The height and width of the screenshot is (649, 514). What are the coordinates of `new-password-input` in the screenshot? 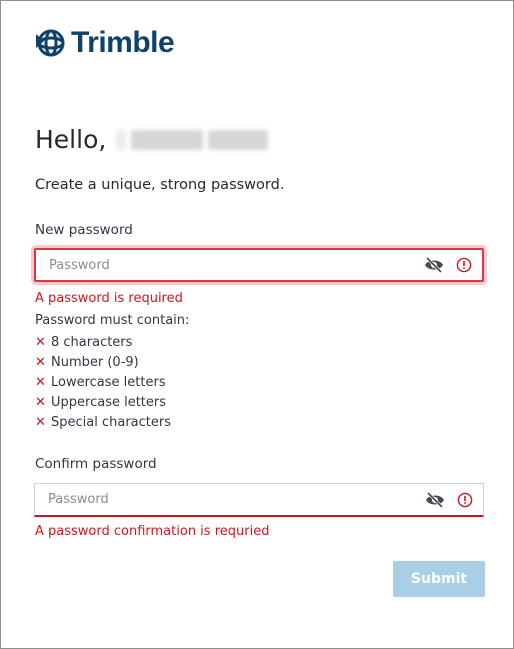 It's located at (230, 265).